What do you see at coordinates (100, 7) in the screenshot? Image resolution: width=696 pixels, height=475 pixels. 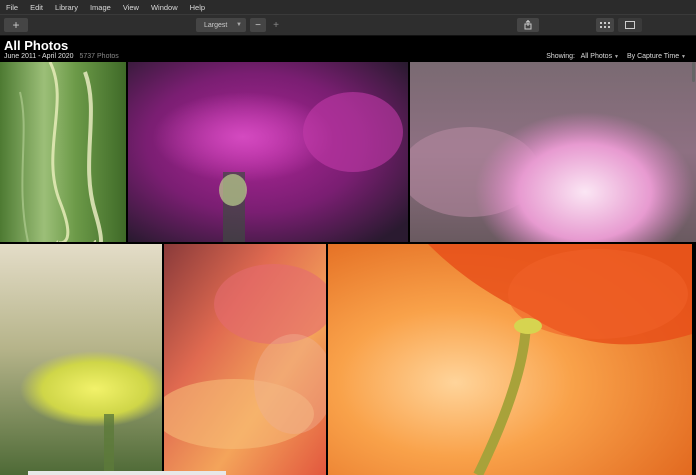 I see `menu-image: Image` at bounding box center [100, 7].